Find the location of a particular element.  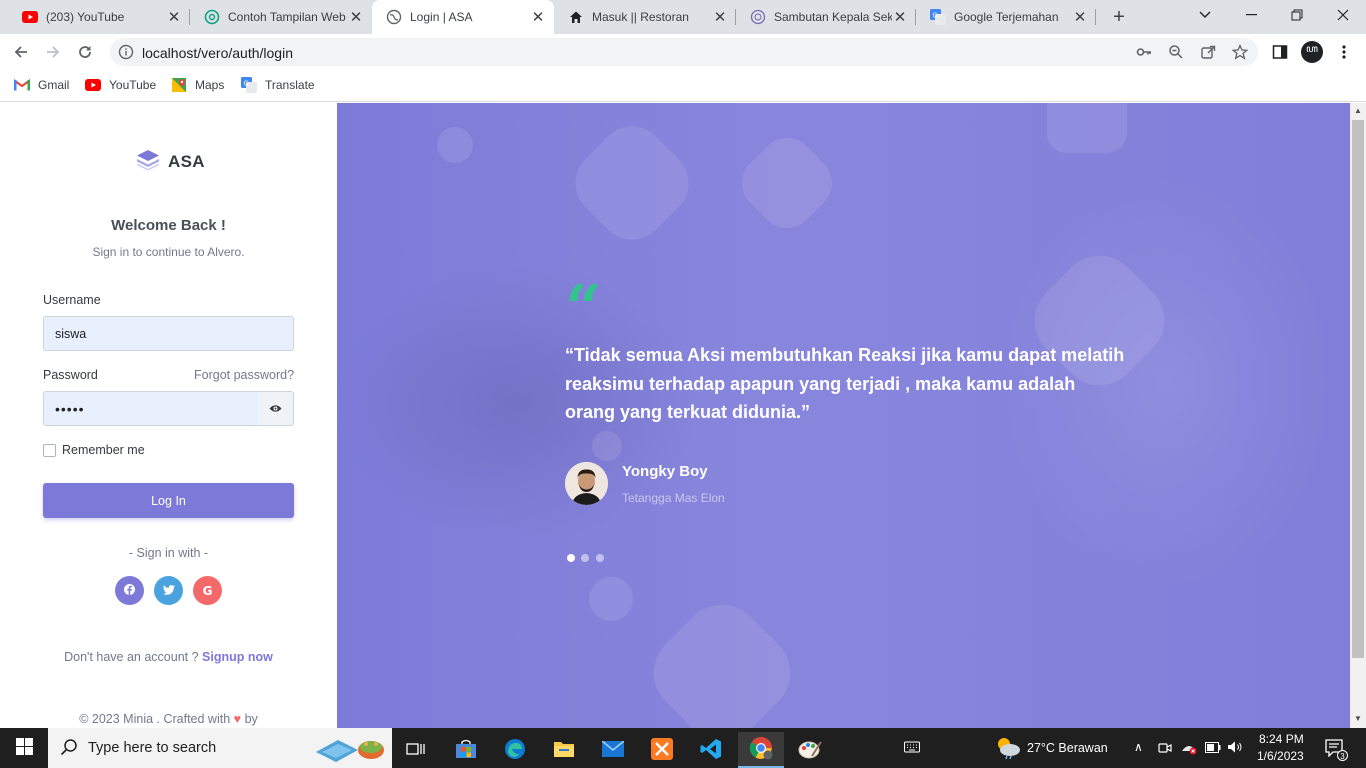

clock-time: 8:24 PM is located at coordinates (1281, 739).